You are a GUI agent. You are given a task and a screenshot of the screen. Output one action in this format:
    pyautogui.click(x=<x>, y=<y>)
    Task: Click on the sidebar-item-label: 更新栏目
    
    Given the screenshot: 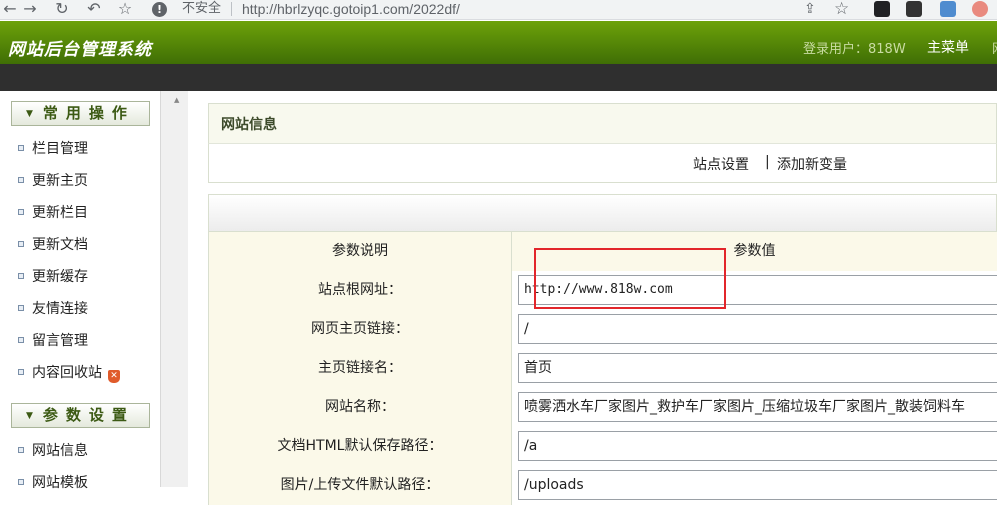 What is the action you would take?
    pyautogui.click(x=60, y=213)
    